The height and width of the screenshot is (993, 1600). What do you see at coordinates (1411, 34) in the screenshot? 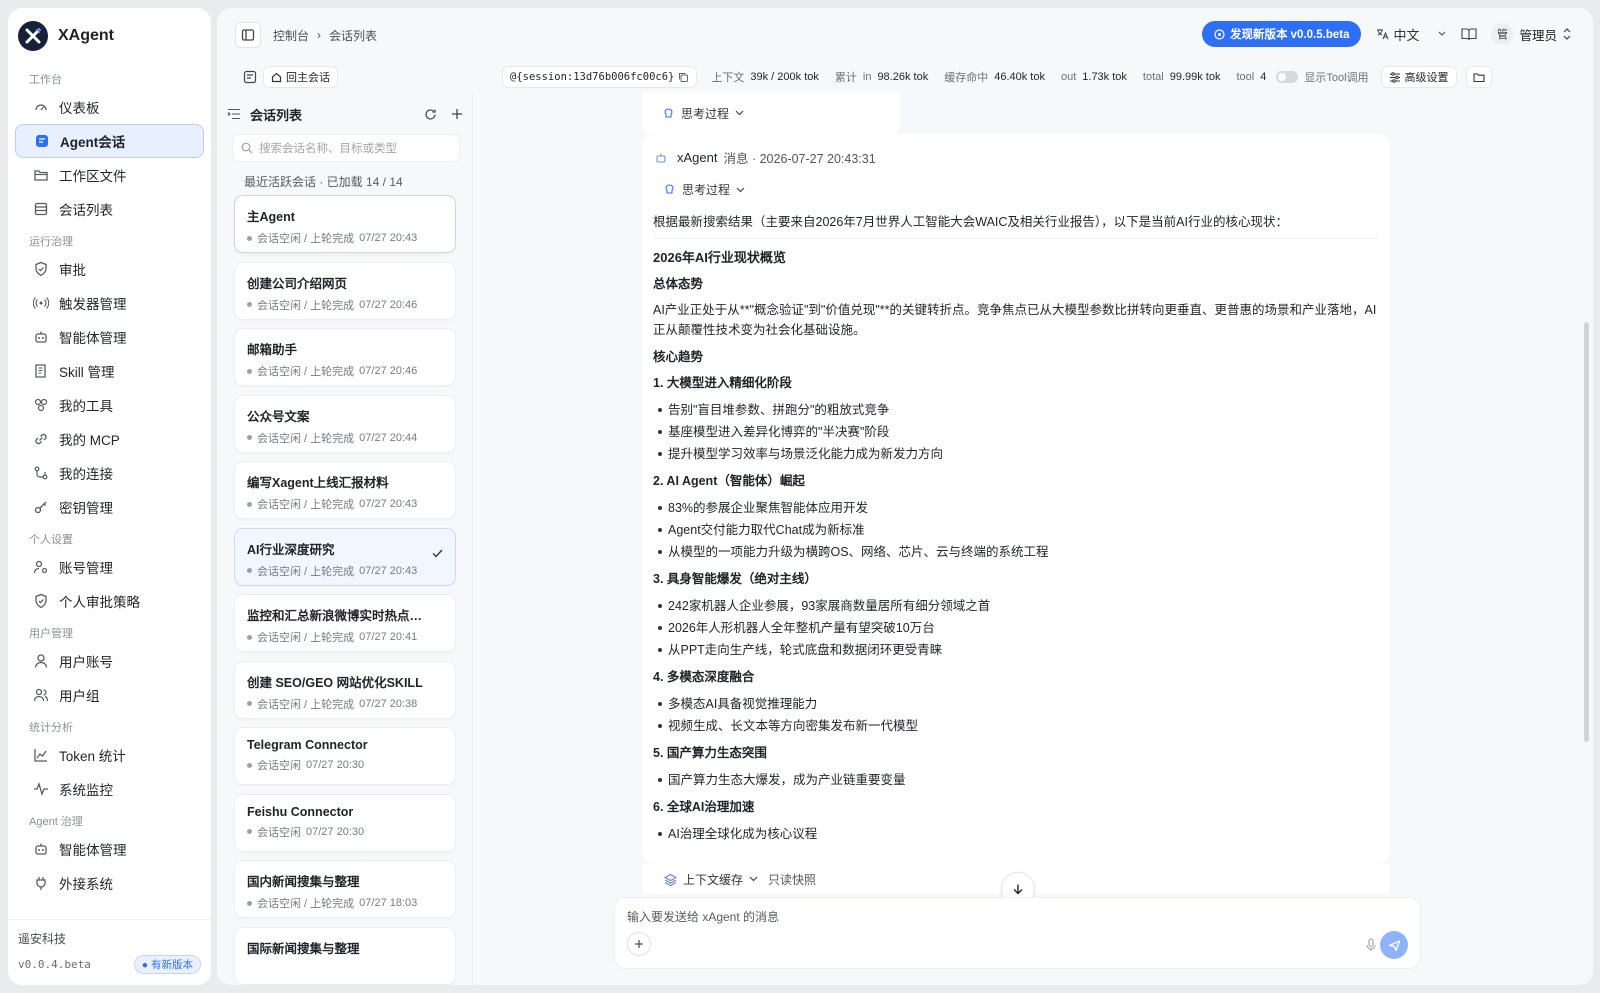
I see `language-selector: 中文` at bounding box center [1411, 34].